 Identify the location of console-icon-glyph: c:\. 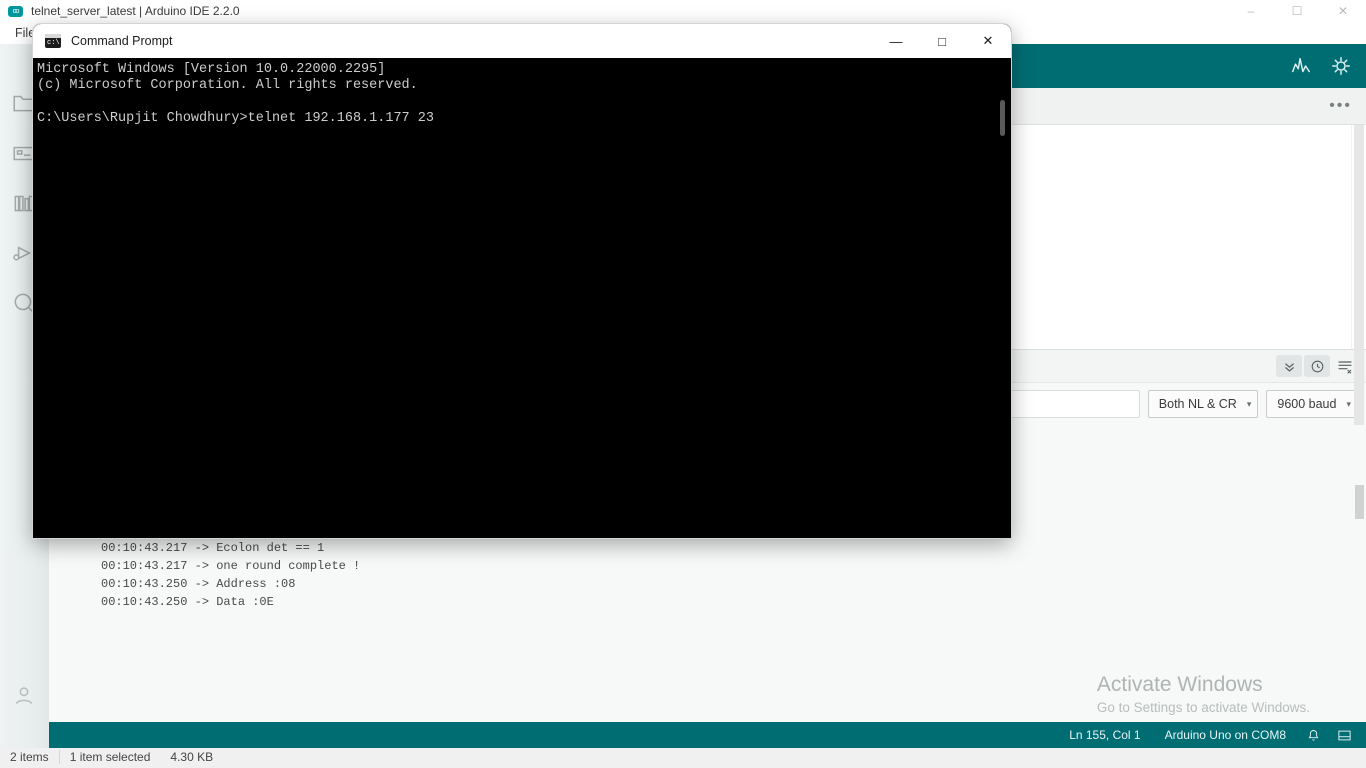
(53, 43).